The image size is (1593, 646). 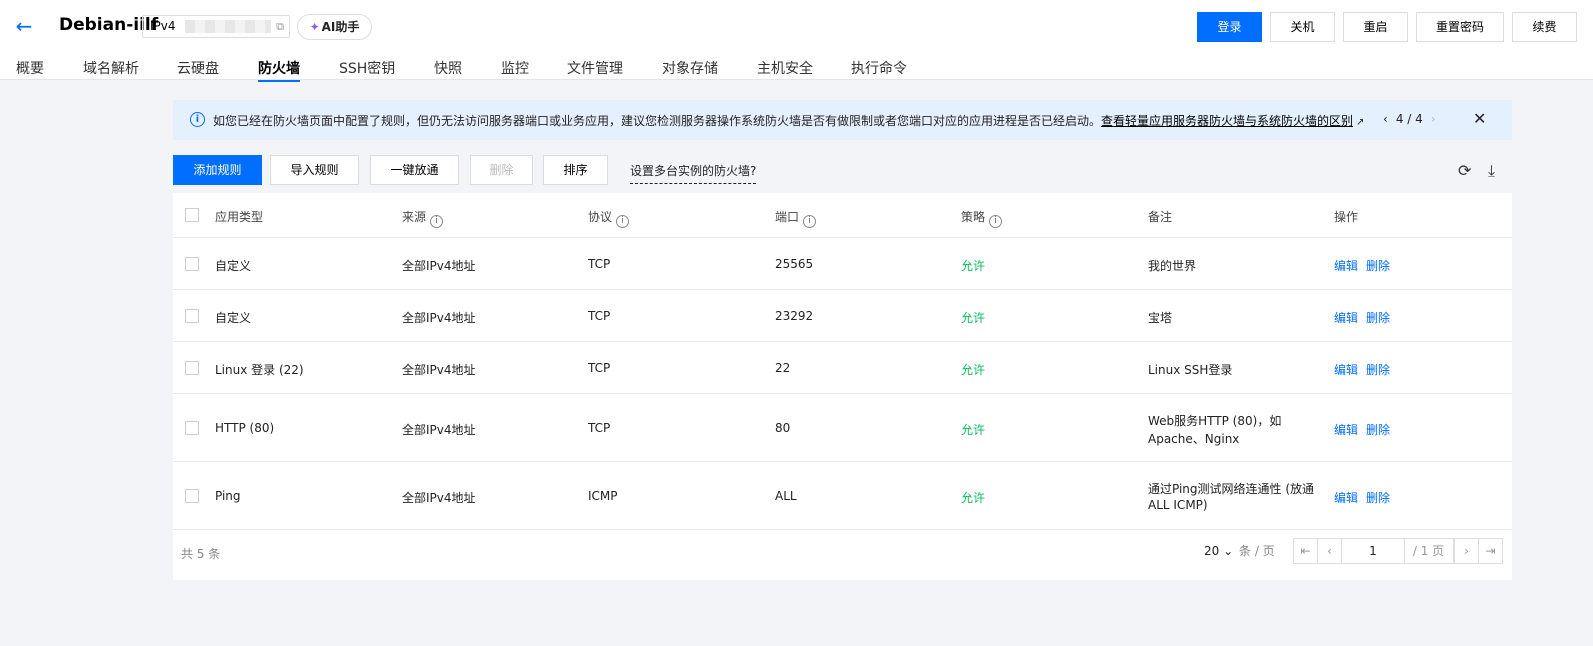 I want to click on page-input: 1, so click(x=1373, y=551).